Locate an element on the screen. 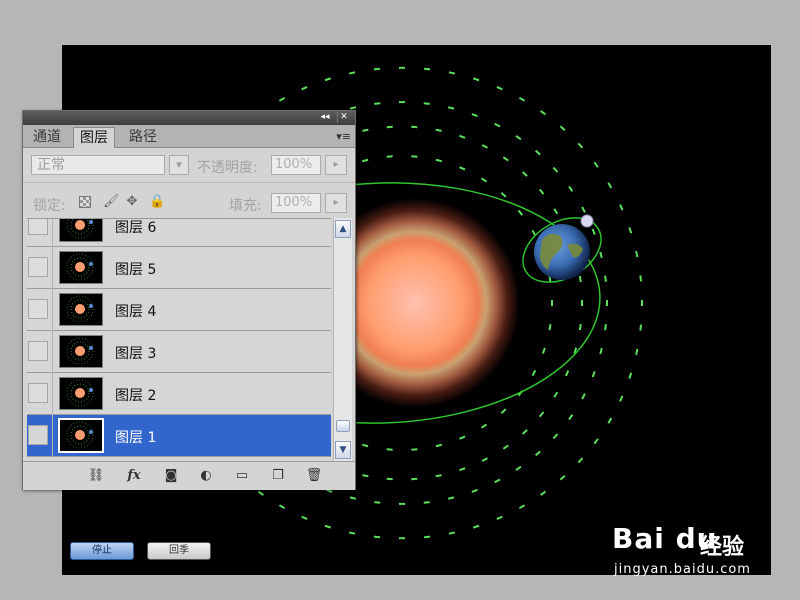 The width and height of the screenshot is (800, 600). layer-mask-icon: ◙ is located at coordinates (171, 476).